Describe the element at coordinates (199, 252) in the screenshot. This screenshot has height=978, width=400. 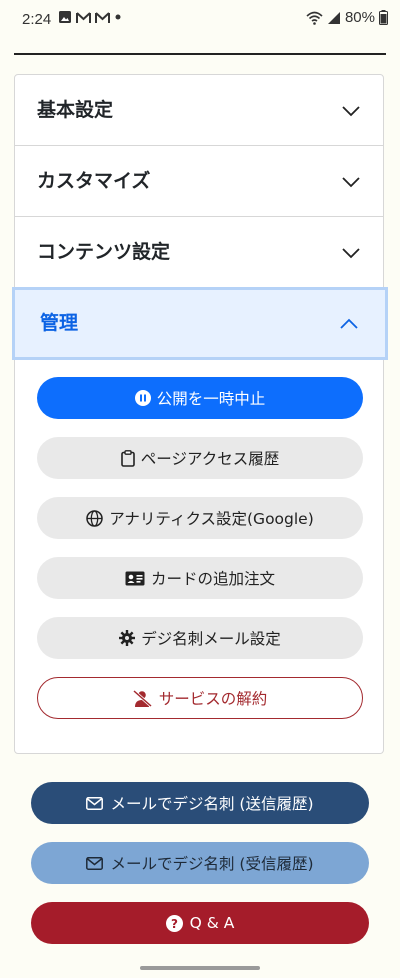
I see `accordion-header-content-settings: コンテンツ設定` at that location.